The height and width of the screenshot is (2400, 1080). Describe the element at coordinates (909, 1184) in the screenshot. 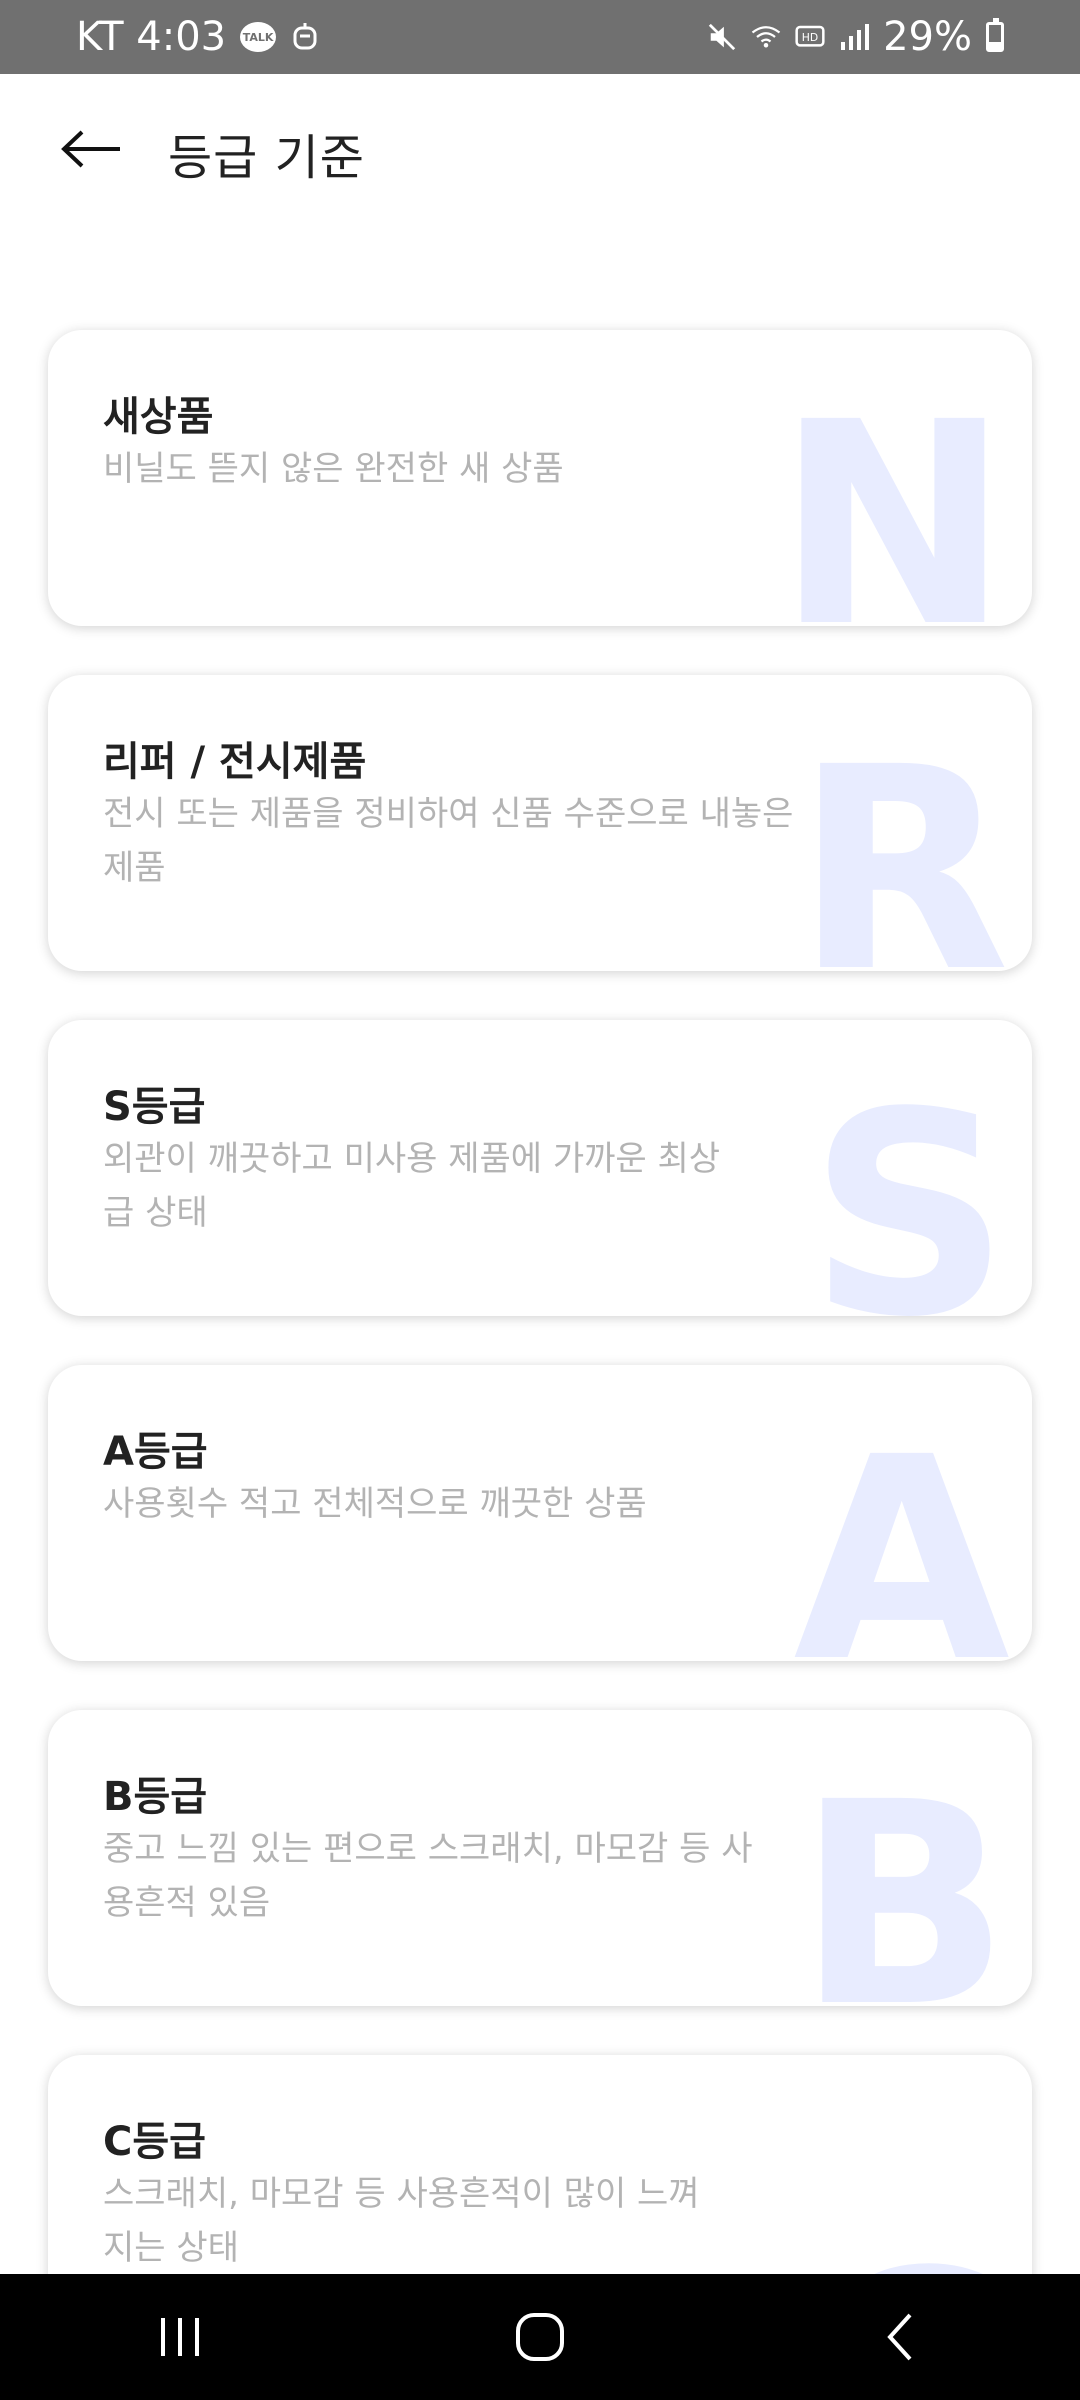

I see `grade-letter-watermark: S` at that location.